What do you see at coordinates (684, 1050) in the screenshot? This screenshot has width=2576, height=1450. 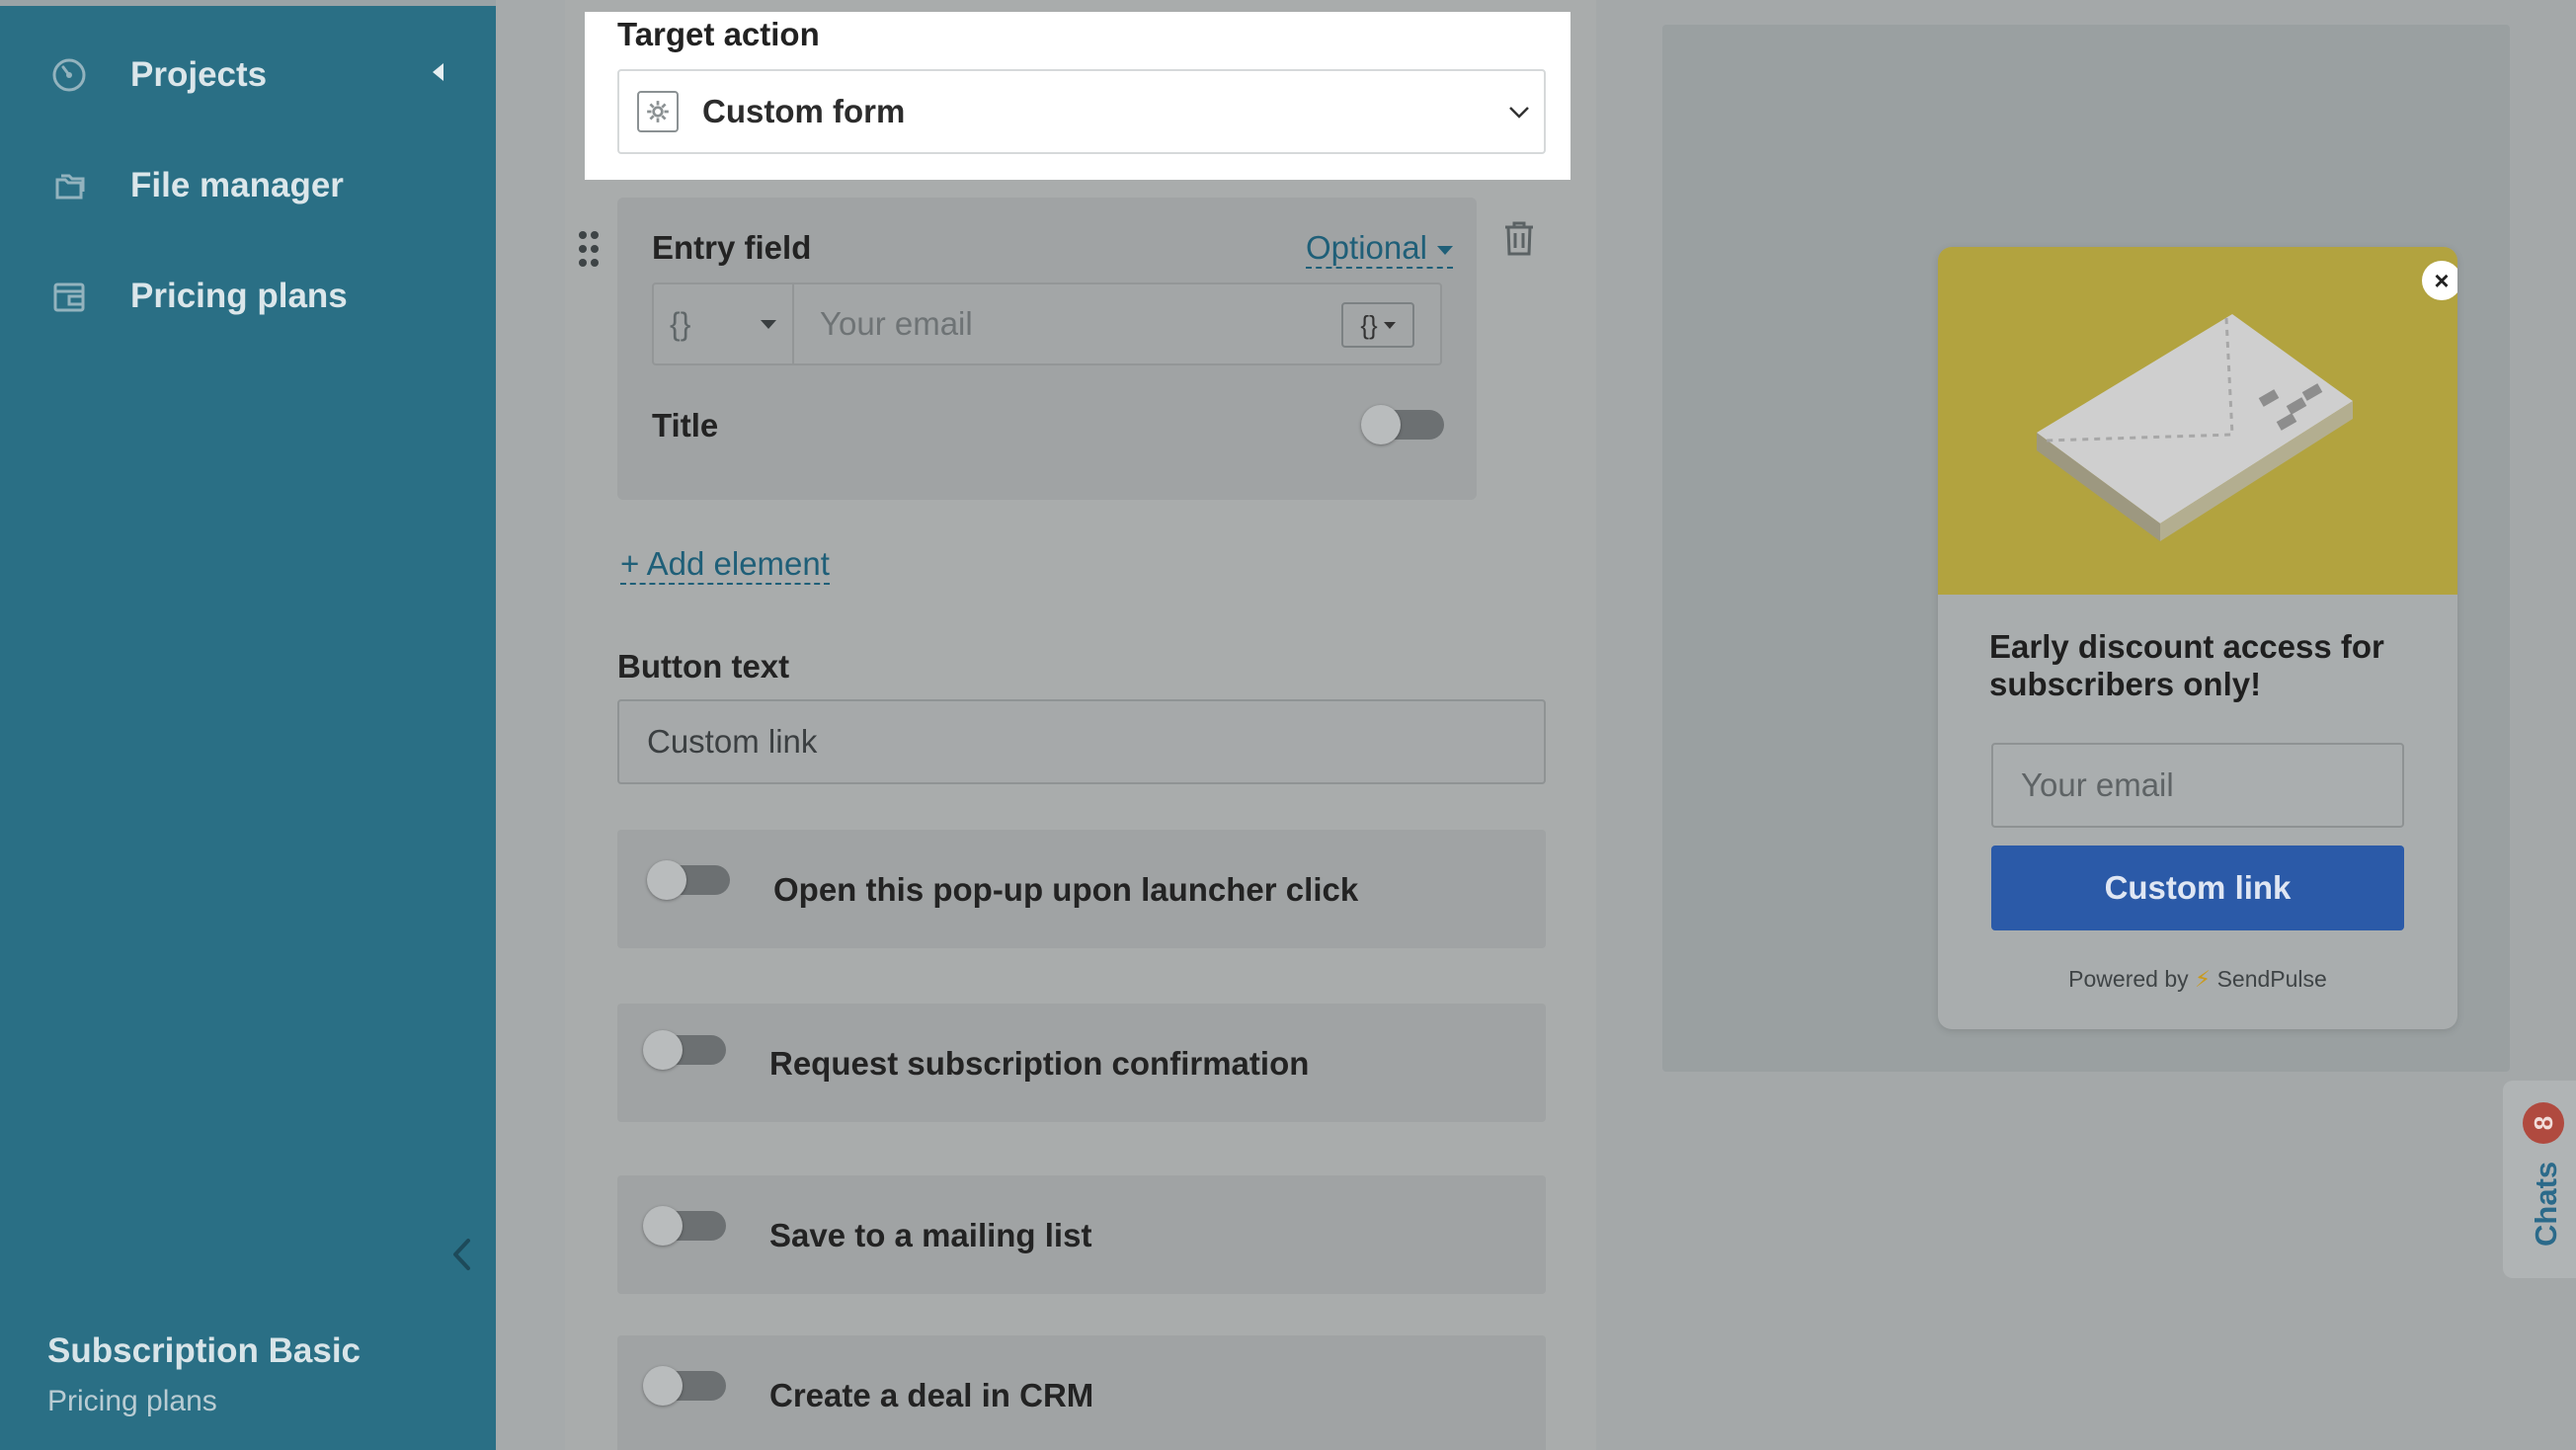 I see `subscription-confirmation-toggle` at bounding box center [684, 1050].